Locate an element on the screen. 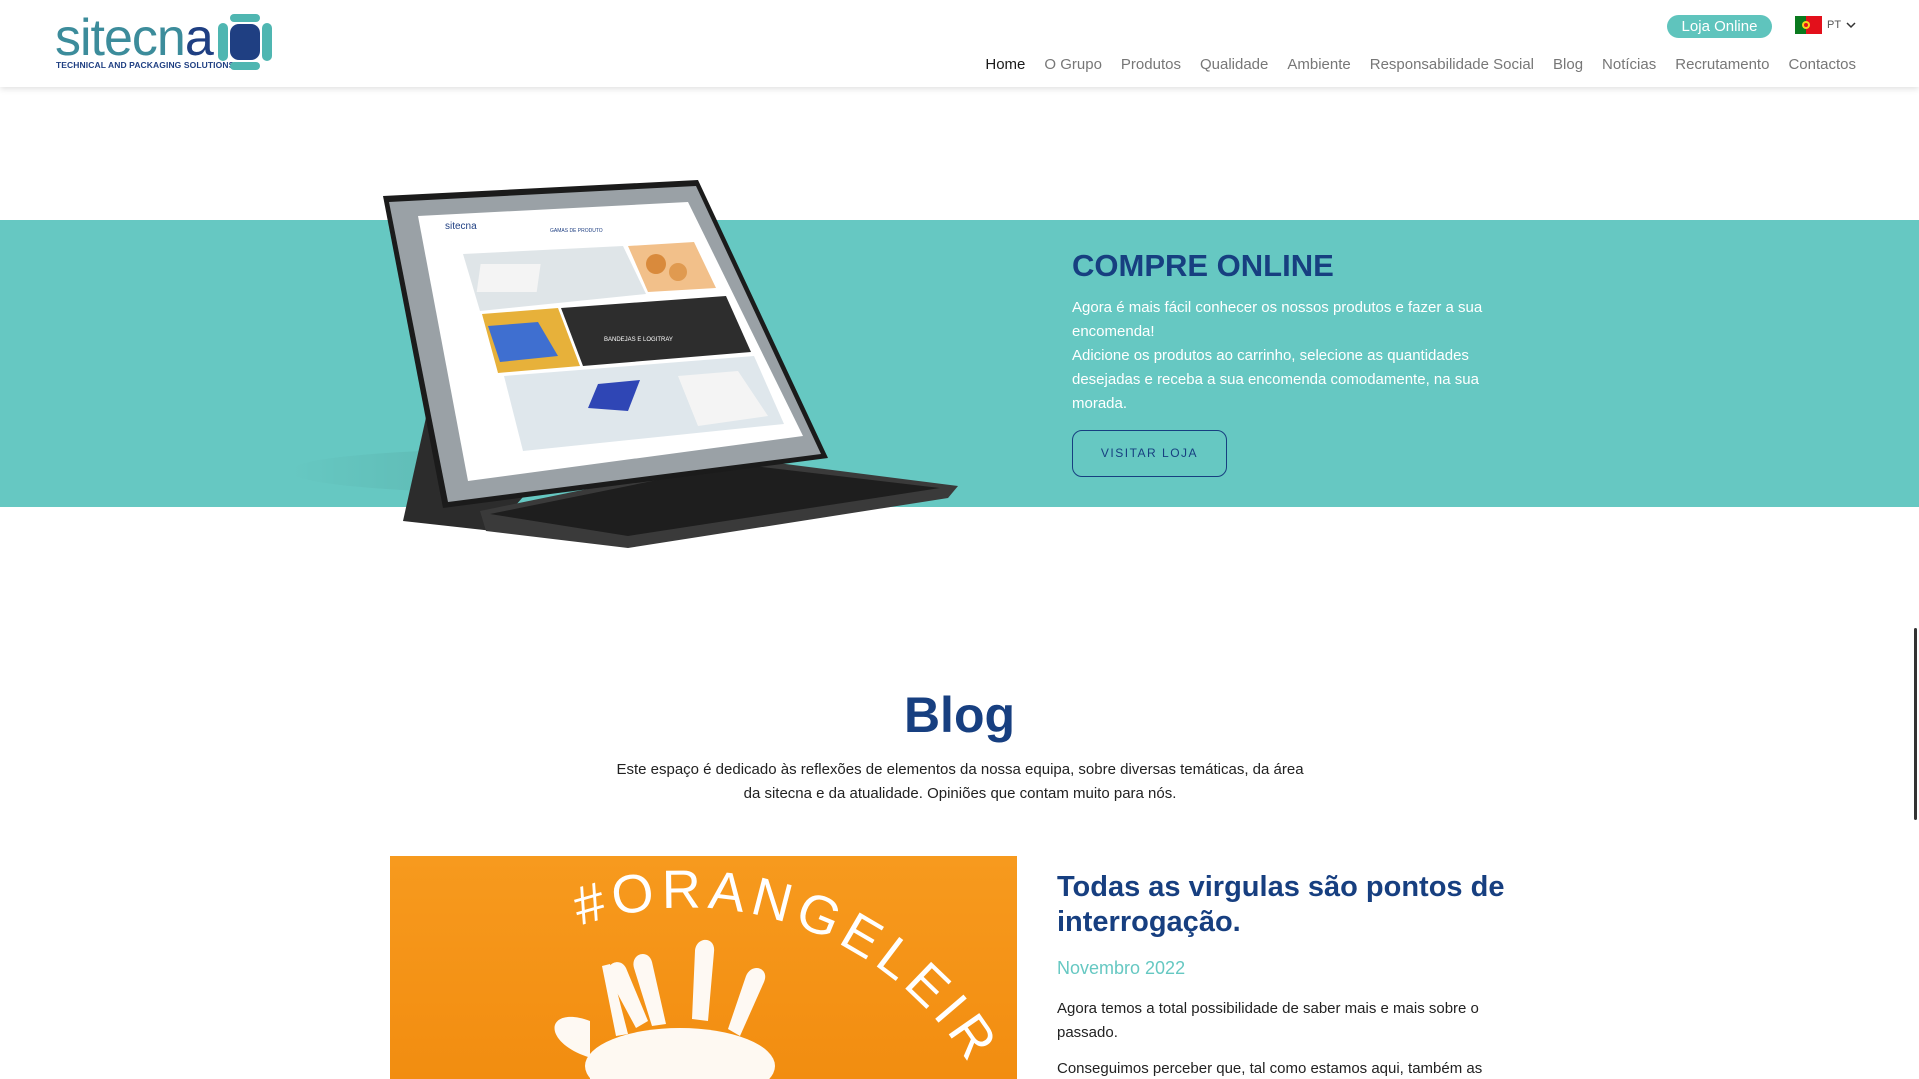 The height and width of the screenshot is (1079, 1919). nav-recrutamento: Recrutamento is located at coordinates (1722, 64).